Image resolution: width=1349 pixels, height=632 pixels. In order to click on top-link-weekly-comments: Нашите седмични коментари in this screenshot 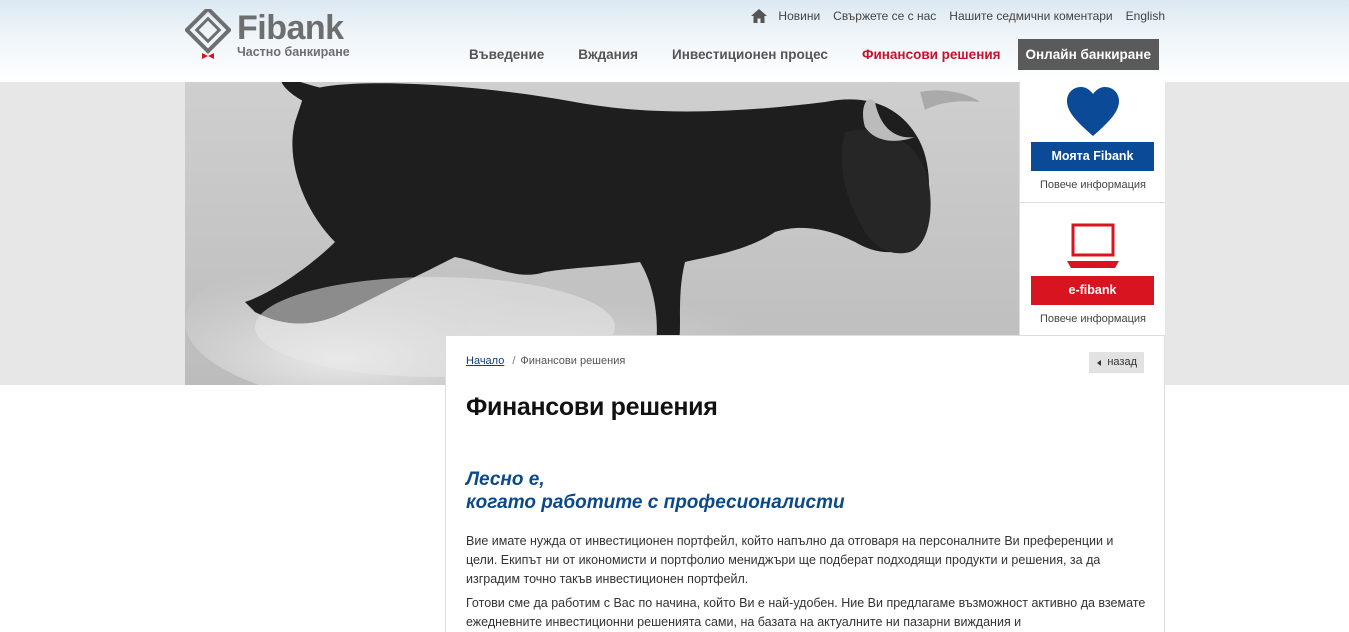, I will do `click(1030, 16)`.